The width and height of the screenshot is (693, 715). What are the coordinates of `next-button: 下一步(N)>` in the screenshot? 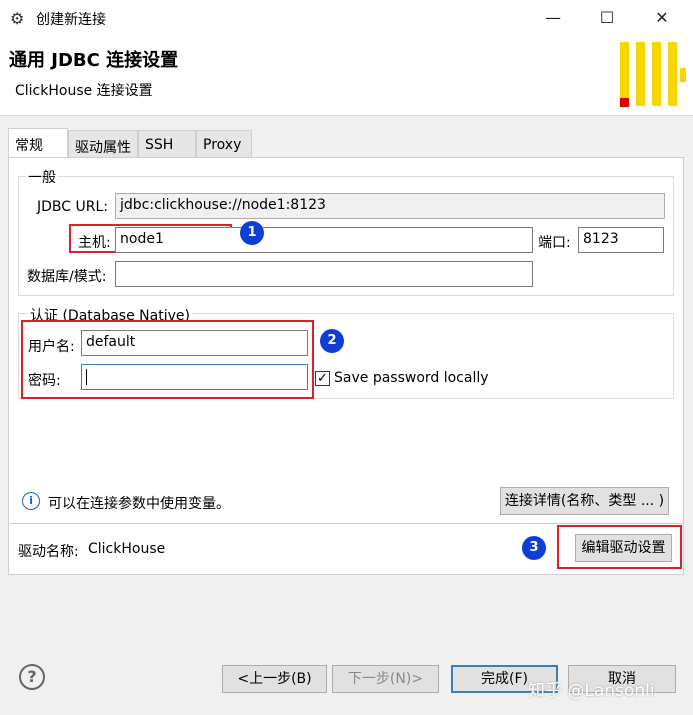 It's located at (385, 679).